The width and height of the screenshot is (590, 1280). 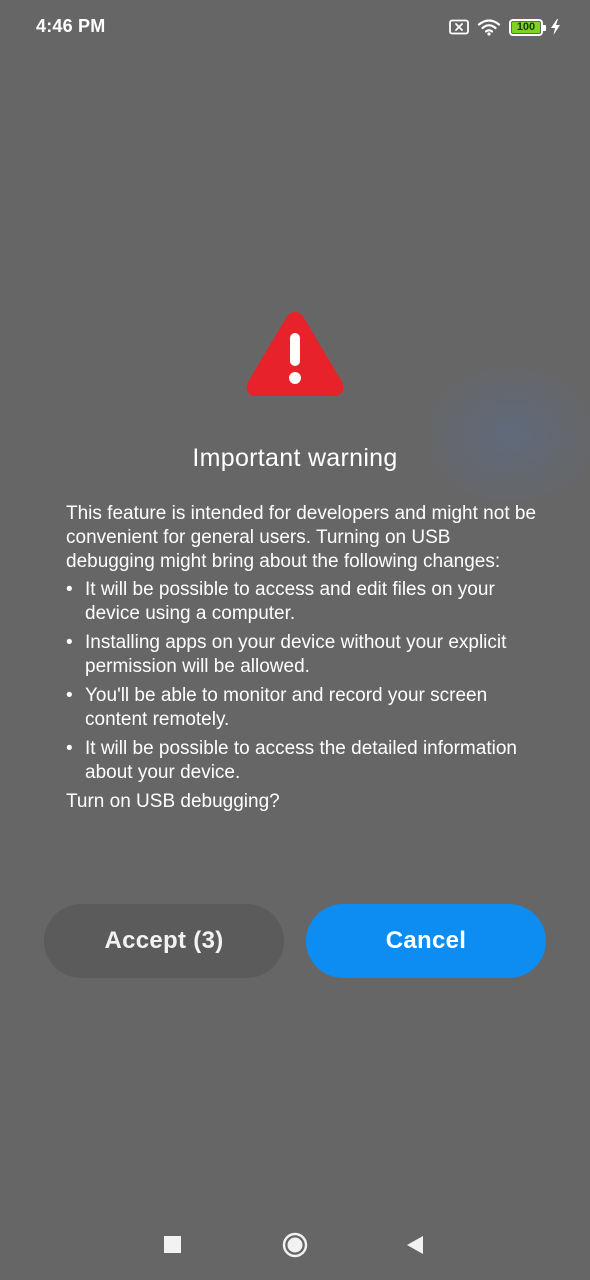 I want to click on accept-button: Accept (3), so click(x=164, y=941).